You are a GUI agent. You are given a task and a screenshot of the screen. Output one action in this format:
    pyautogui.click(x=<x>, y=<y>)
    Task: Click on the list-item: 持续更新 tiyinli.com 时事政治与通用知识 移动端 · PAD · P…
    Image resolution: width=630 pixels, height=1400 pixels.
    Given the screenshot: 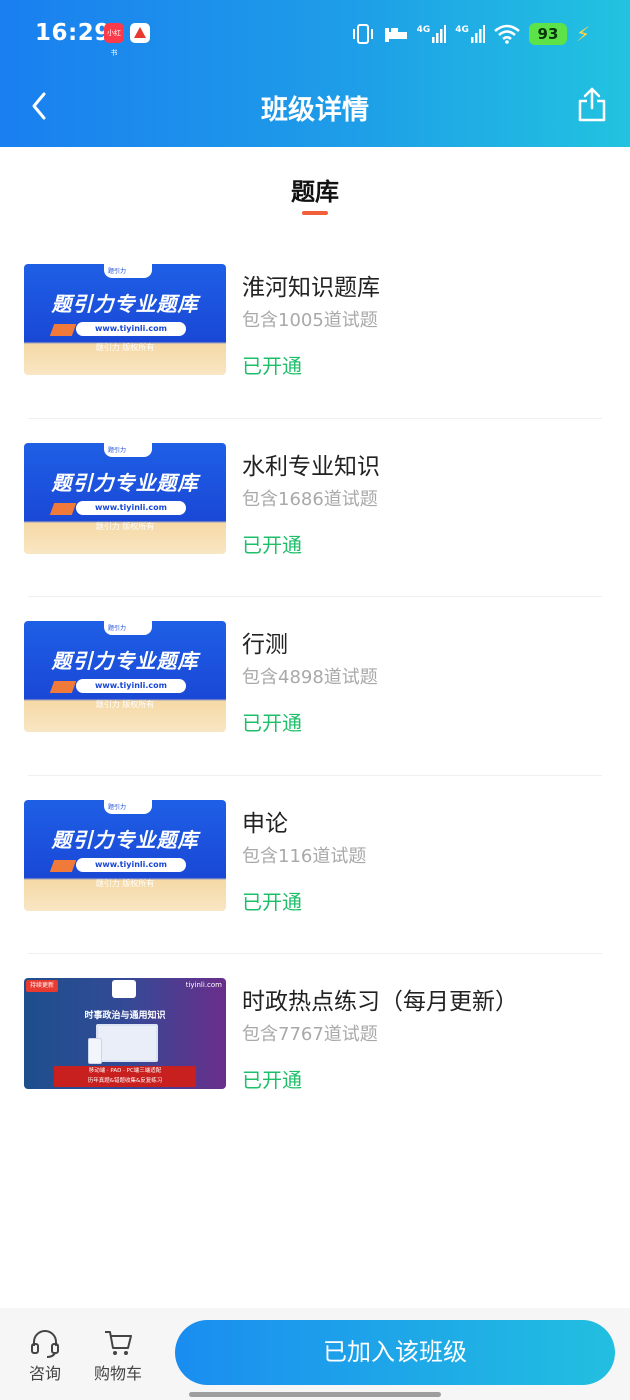 What is the action you would take?
    pyautogui.click(x=315, y=1043)
    